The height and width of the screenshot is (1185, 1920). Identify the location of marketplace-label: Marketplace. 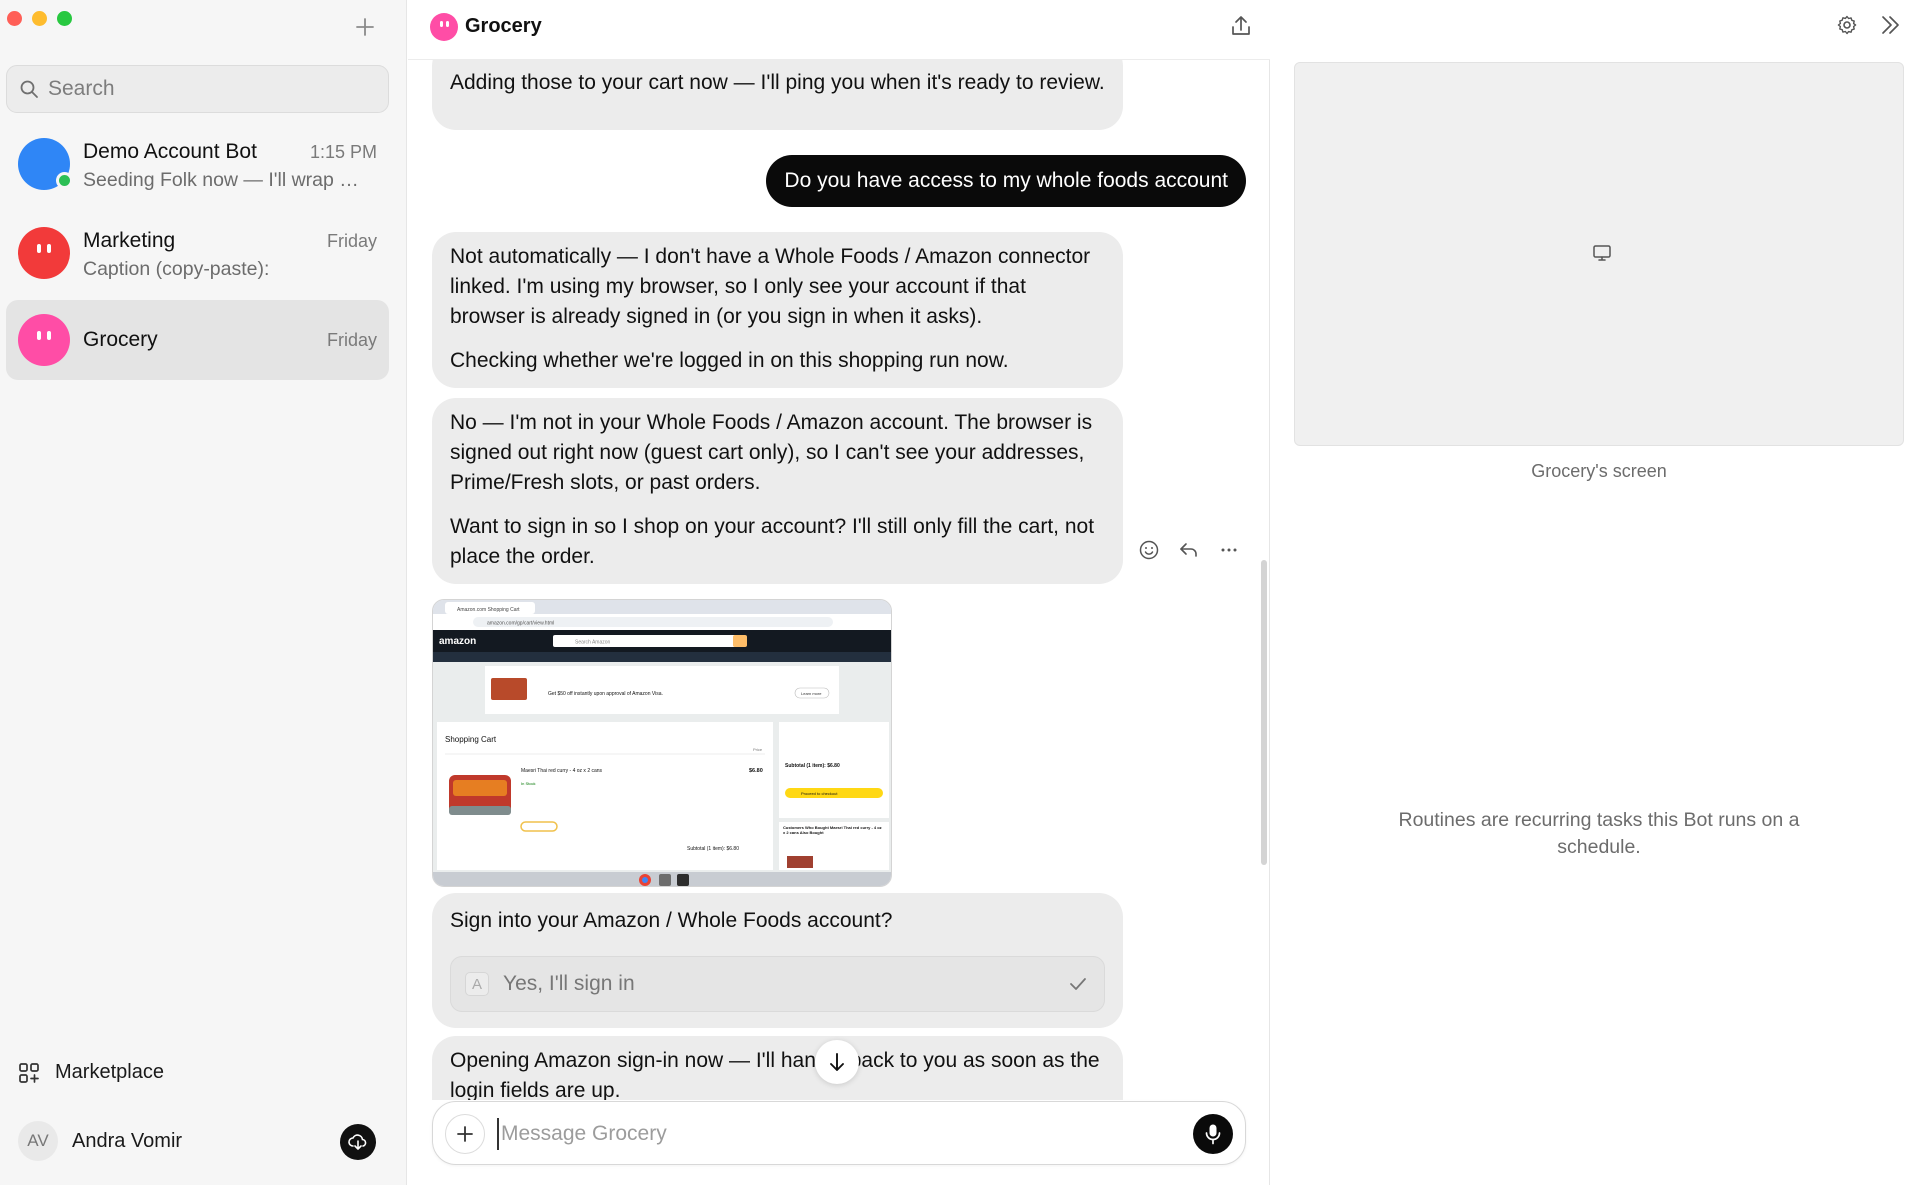
(109, 1072).